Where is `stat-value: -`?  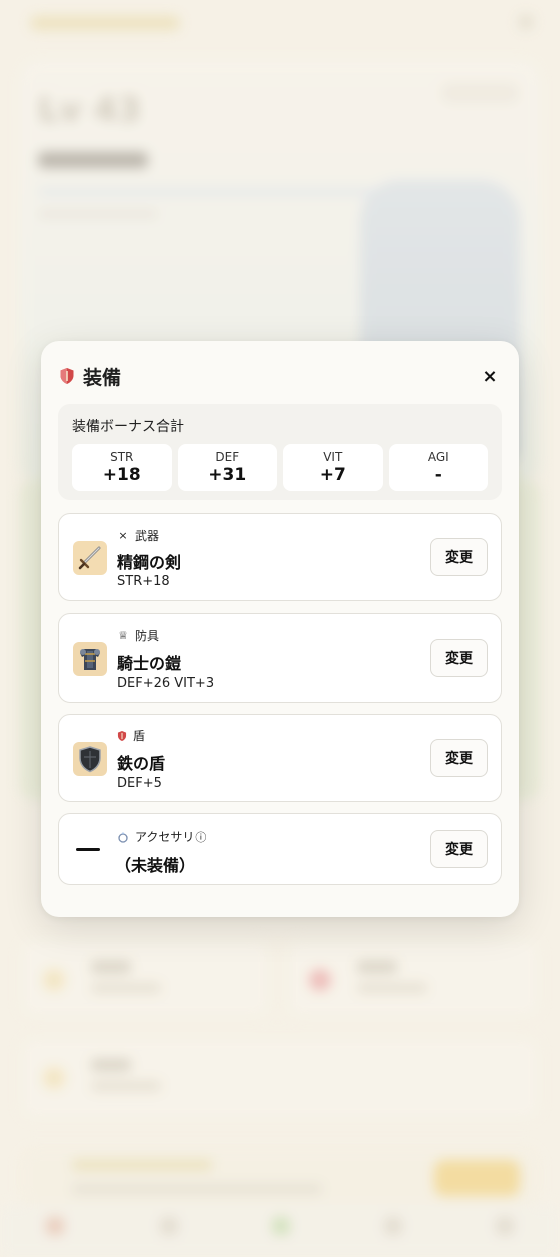
stat-value: - is located at coordinates (438, 474).